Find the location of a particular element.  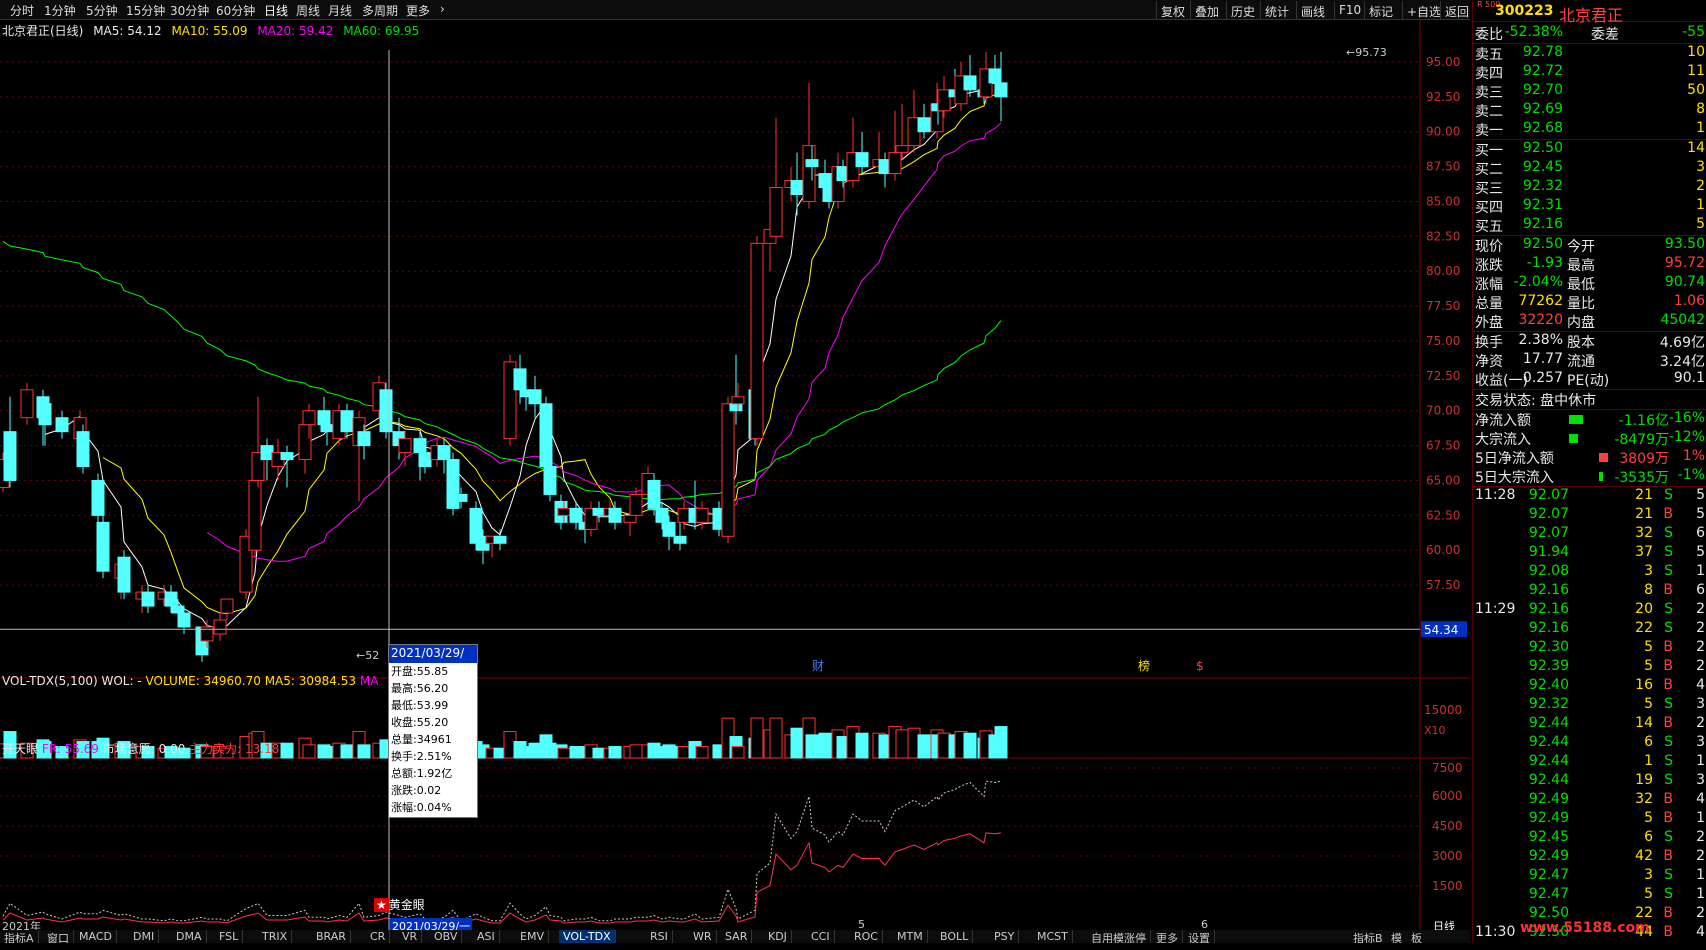

period-tab-0: 分时 is located at coordinates (22, 10).